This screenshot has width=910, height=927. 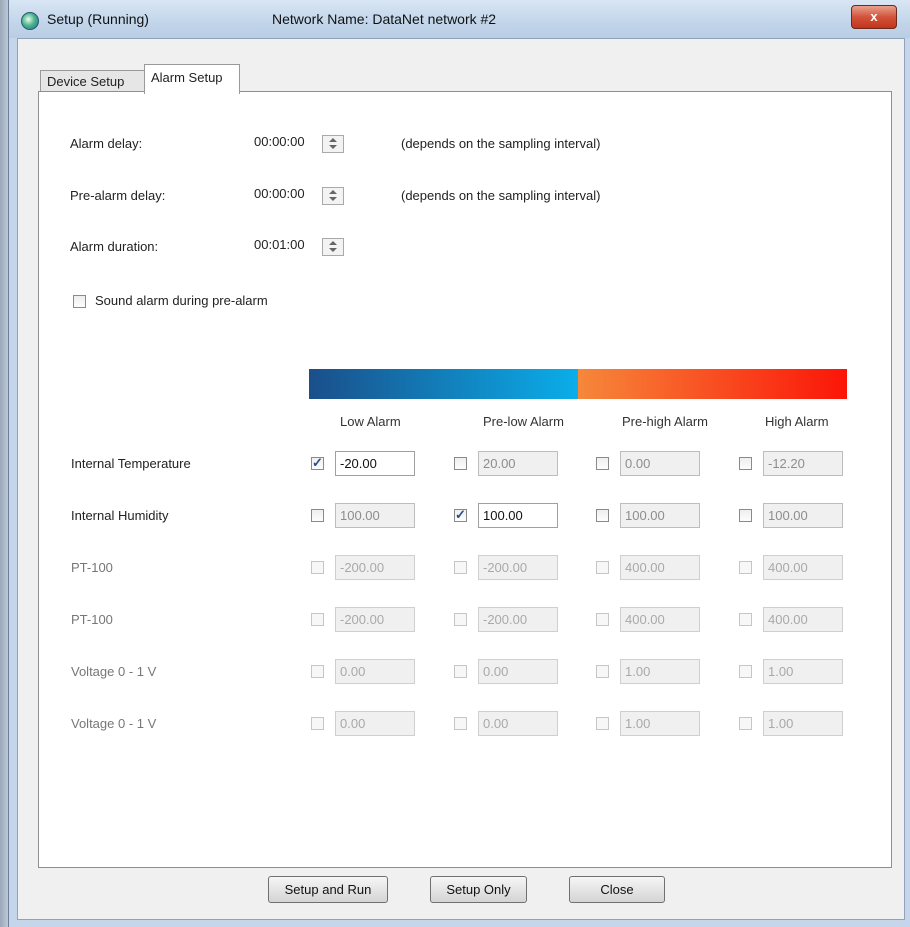 I want to click on alarm-delay-spinner: 00:00:00, so click(x=299, y=143).